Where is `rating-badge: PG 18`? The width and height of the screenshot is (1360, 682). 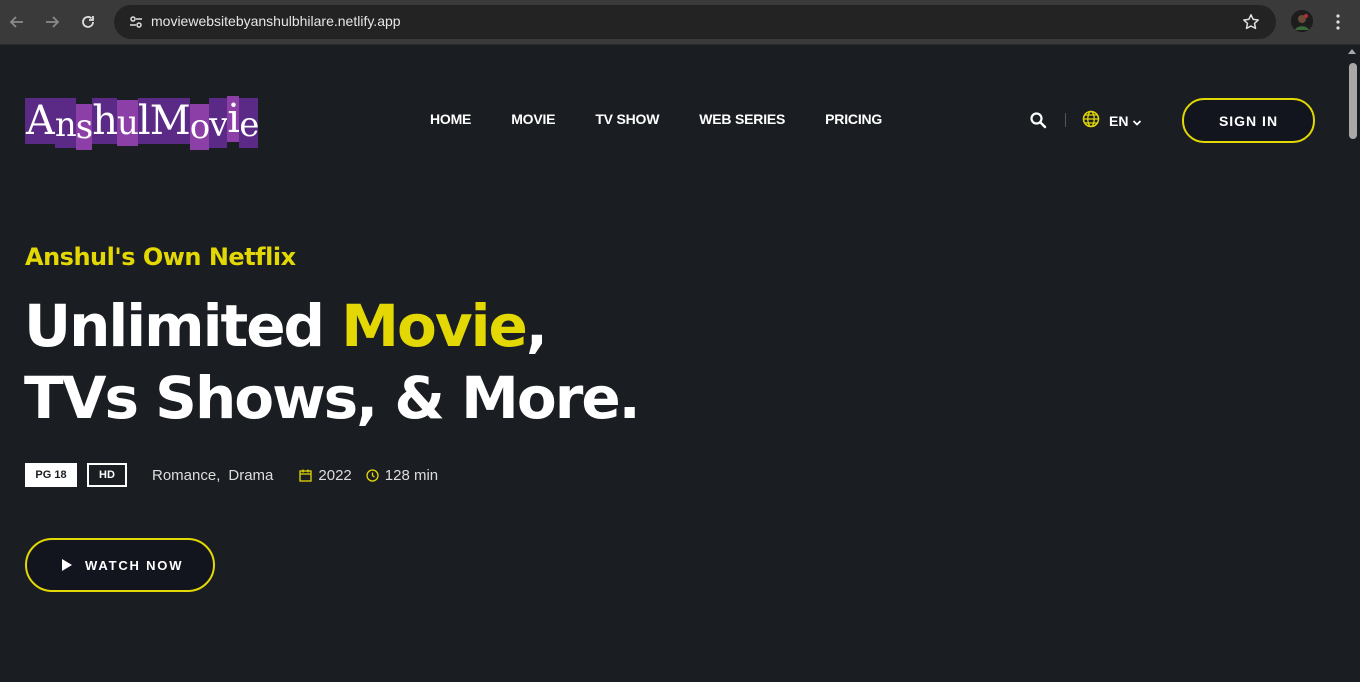 rating-badge: PG 18 is located at coordinates (51, 475).